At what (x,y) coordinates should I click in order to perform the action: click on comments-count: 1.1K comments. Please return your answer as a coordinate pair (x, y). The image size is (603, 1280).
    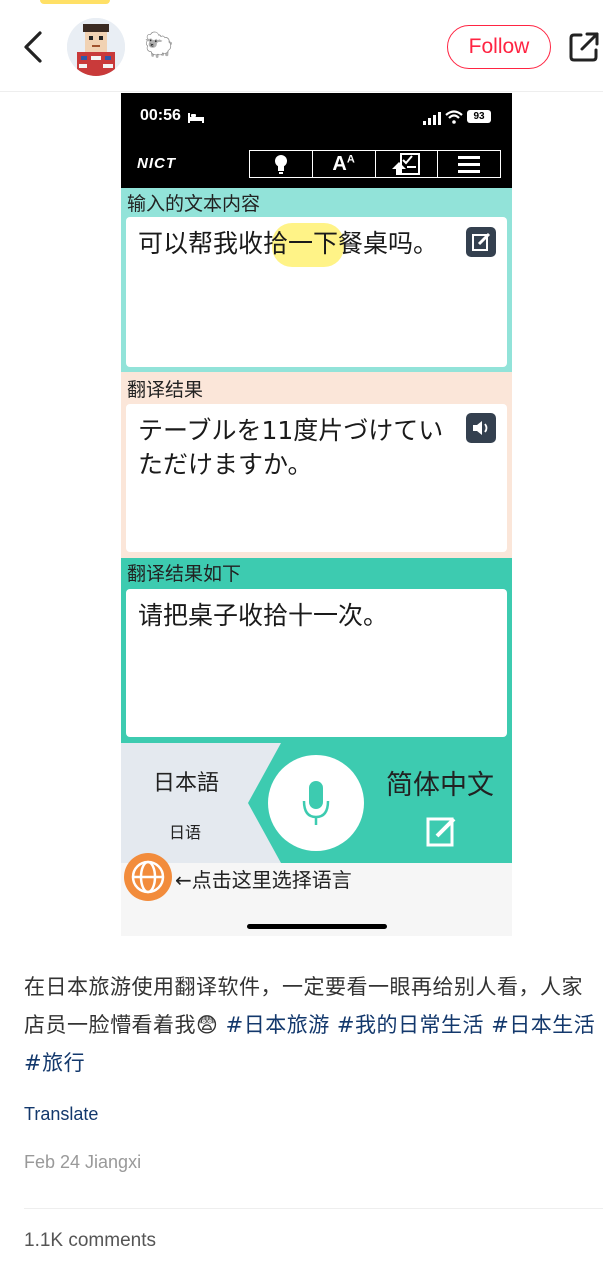
    Looking at the image, I should click on (90, 1240).